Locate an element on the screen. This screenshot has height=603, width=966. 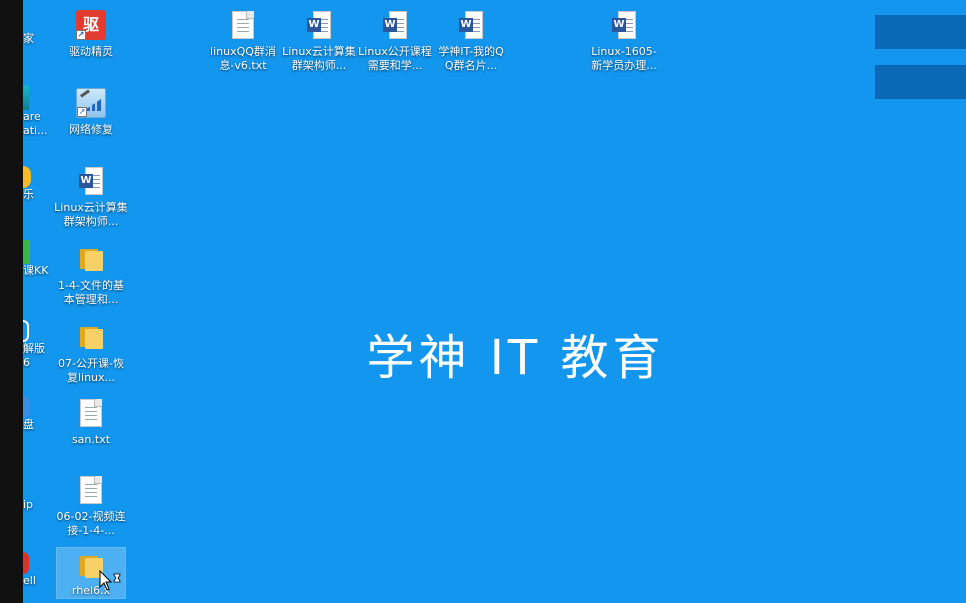
qudong-icon: 驱 ↗ is located at coordinates (91, 25).